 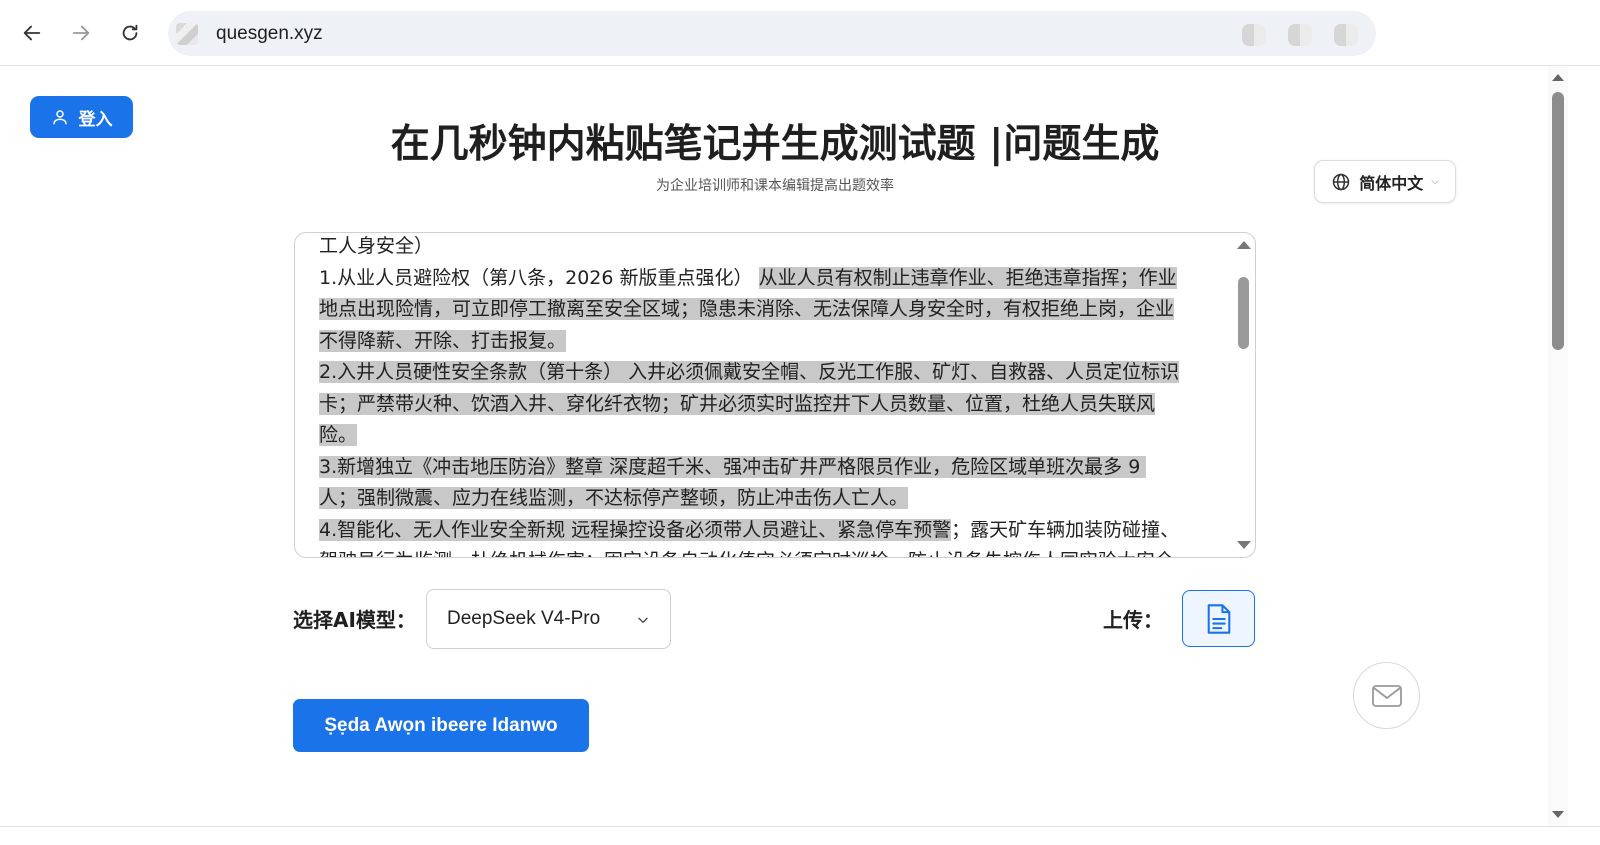 I want to click on notes-selected-text: 人；强制微震、应力在线监测，不达标停产整顿，防止冲击伤人亡人。, so click(x=614, y=498).